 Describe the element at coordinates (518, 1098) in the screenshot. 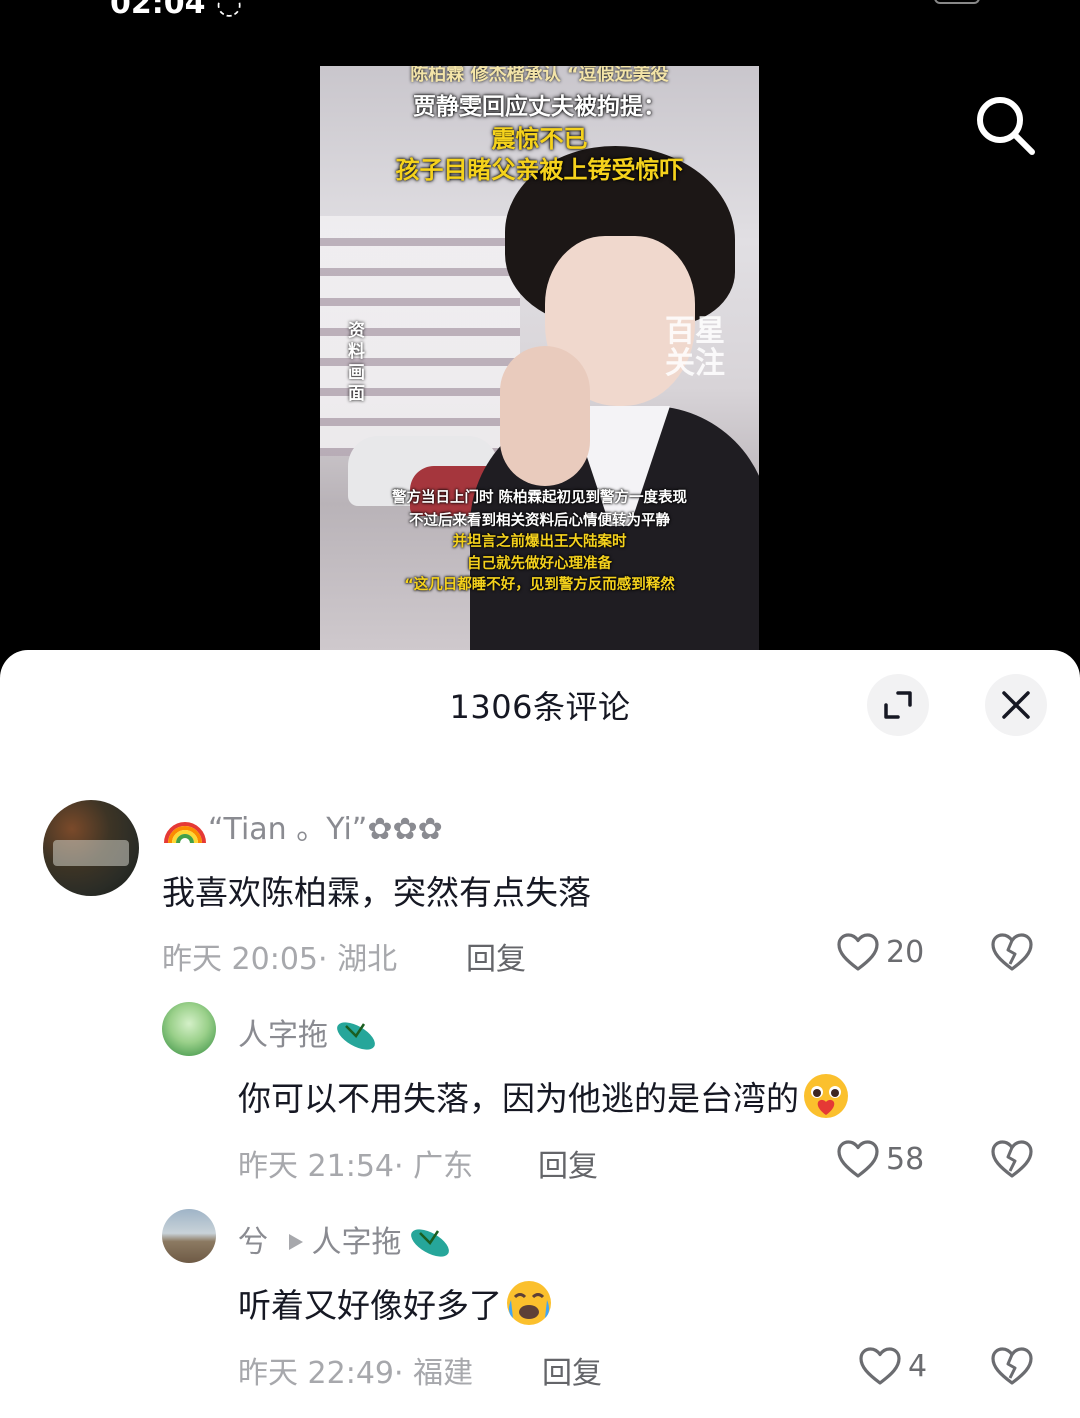

I see `comment-text-content: 你可以不用失落，因为他逃的是台湾的` at that location.